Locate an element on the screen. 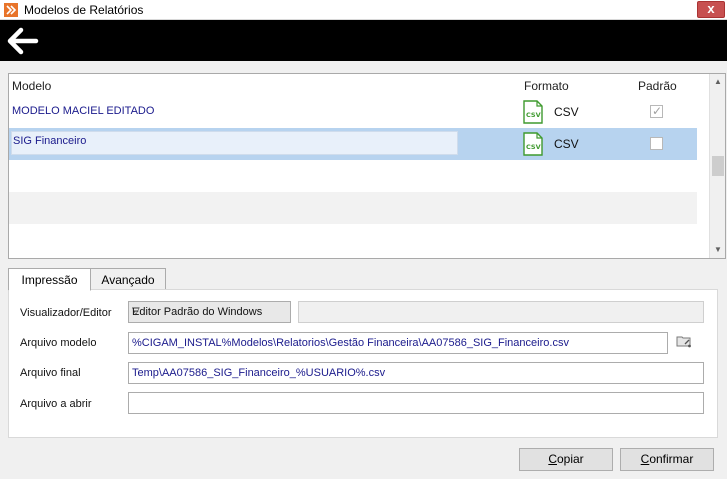 The height and width of the screenshot is (479, 727). tab-impressao: Impressão is located at coordinates (49, 279).